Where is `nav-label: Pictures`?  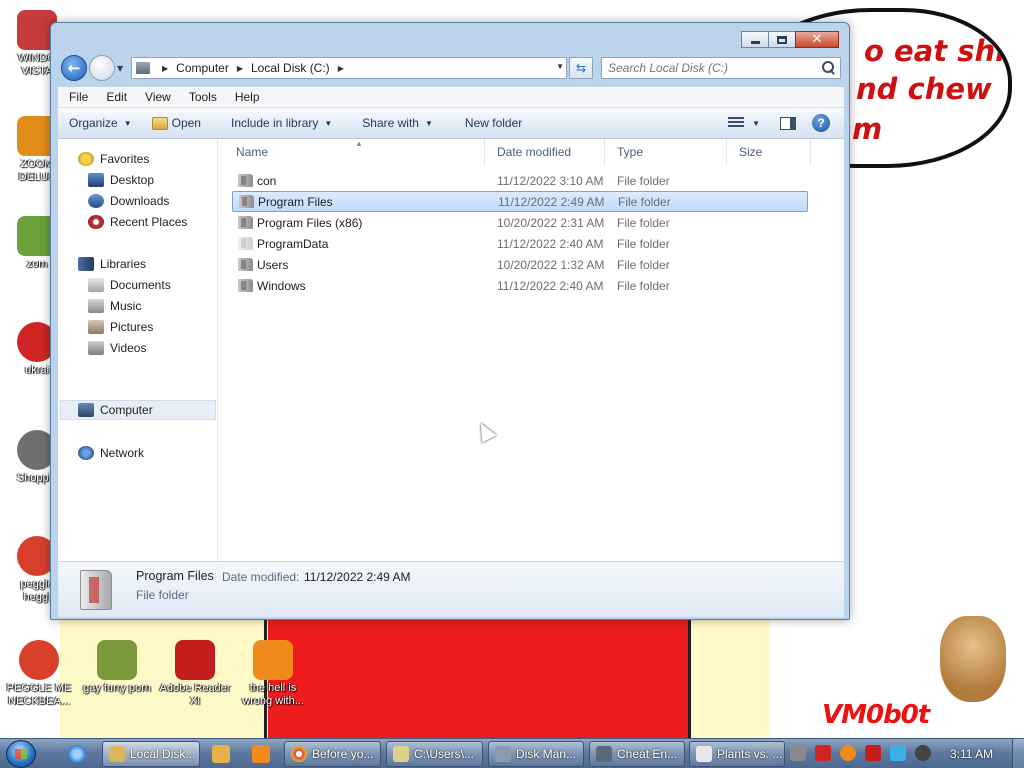
nav-label: Pictures is located at coordinates (132, 327).